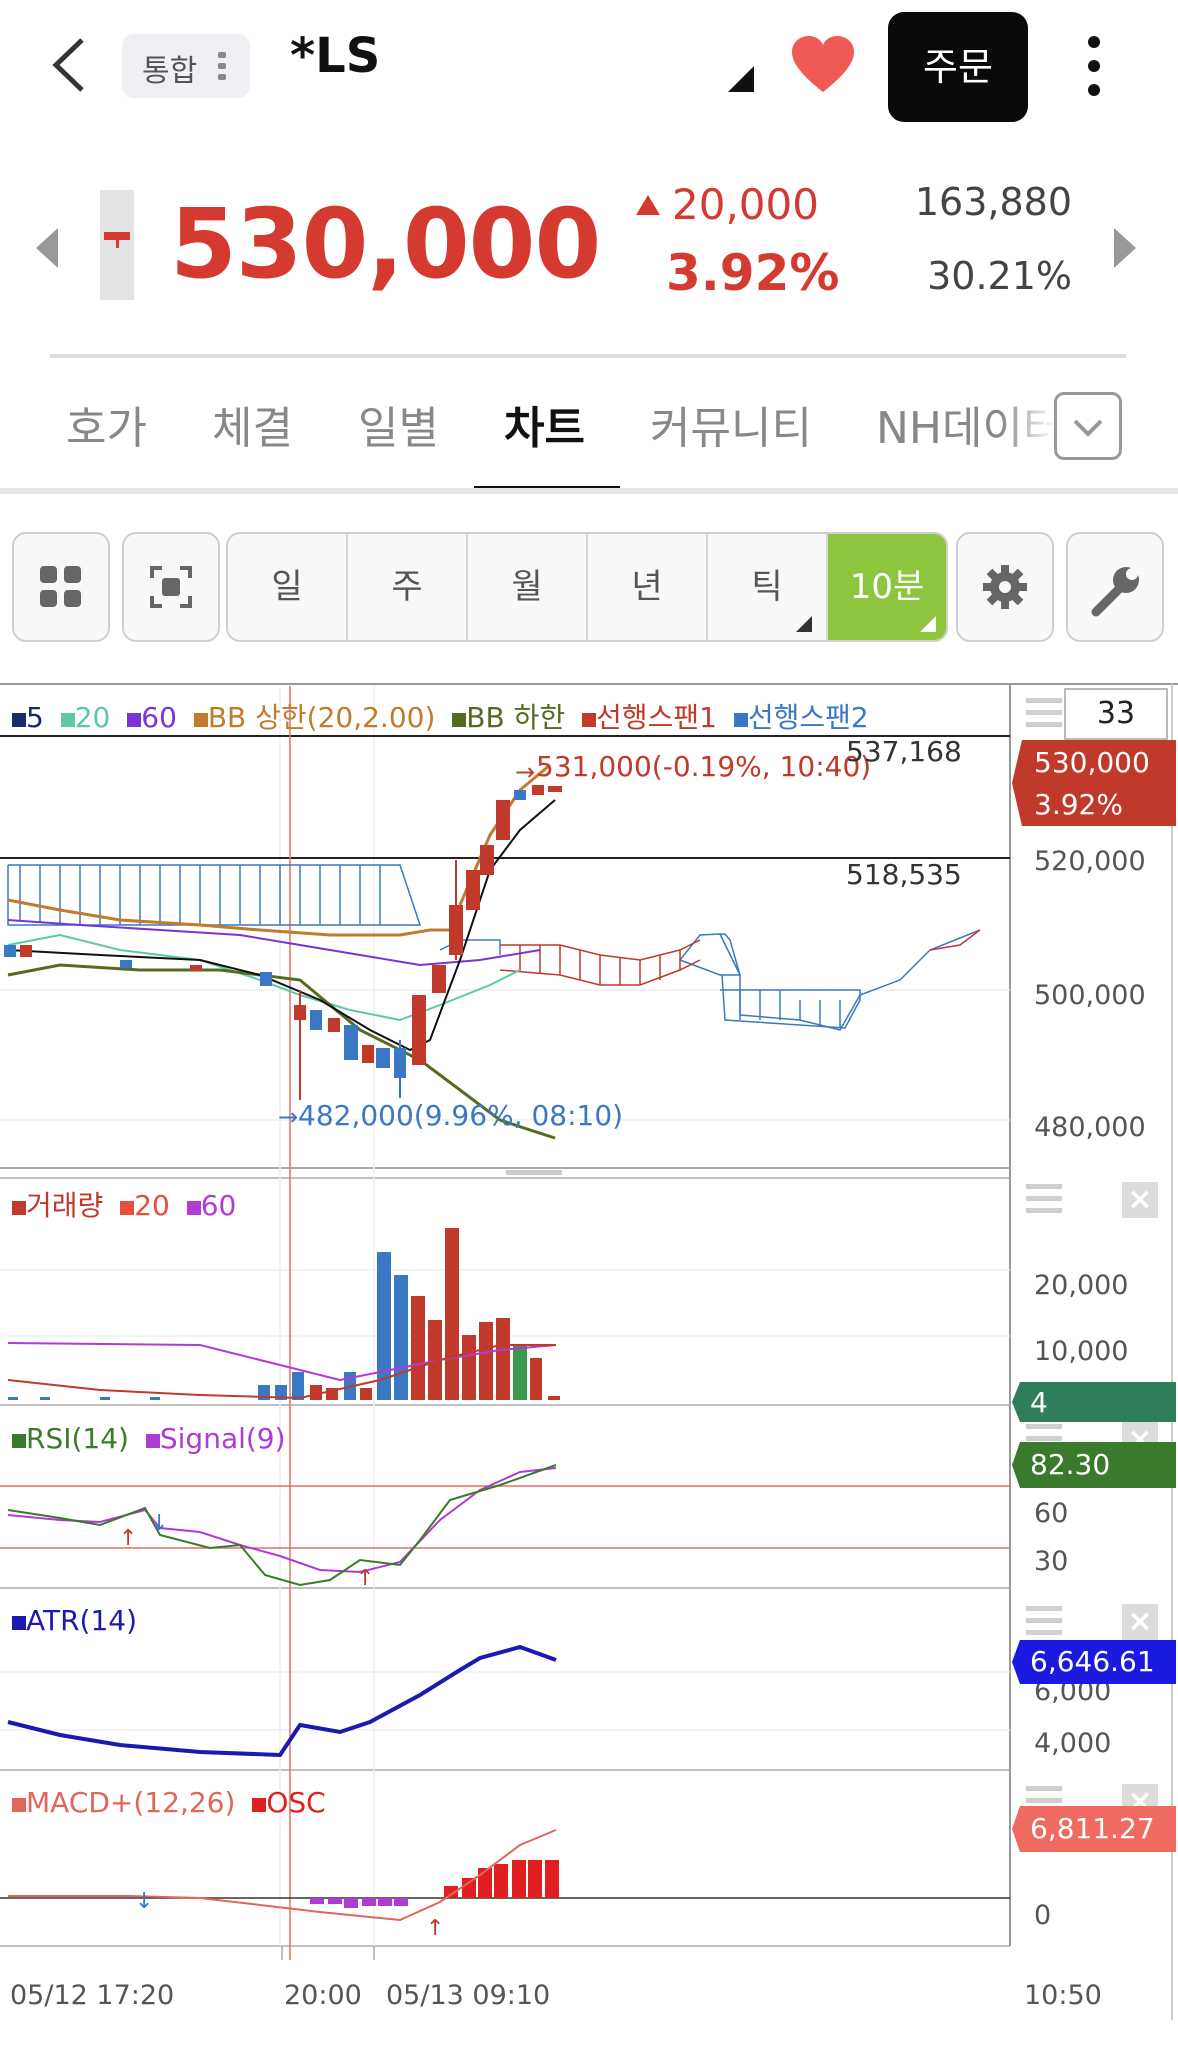 This screenshot has width=1178, height=2060. What do you see at coordinates (753, 273) in the screenshot?
I see `price-change-pct: 3.92%` at bounding box center [753, 273].